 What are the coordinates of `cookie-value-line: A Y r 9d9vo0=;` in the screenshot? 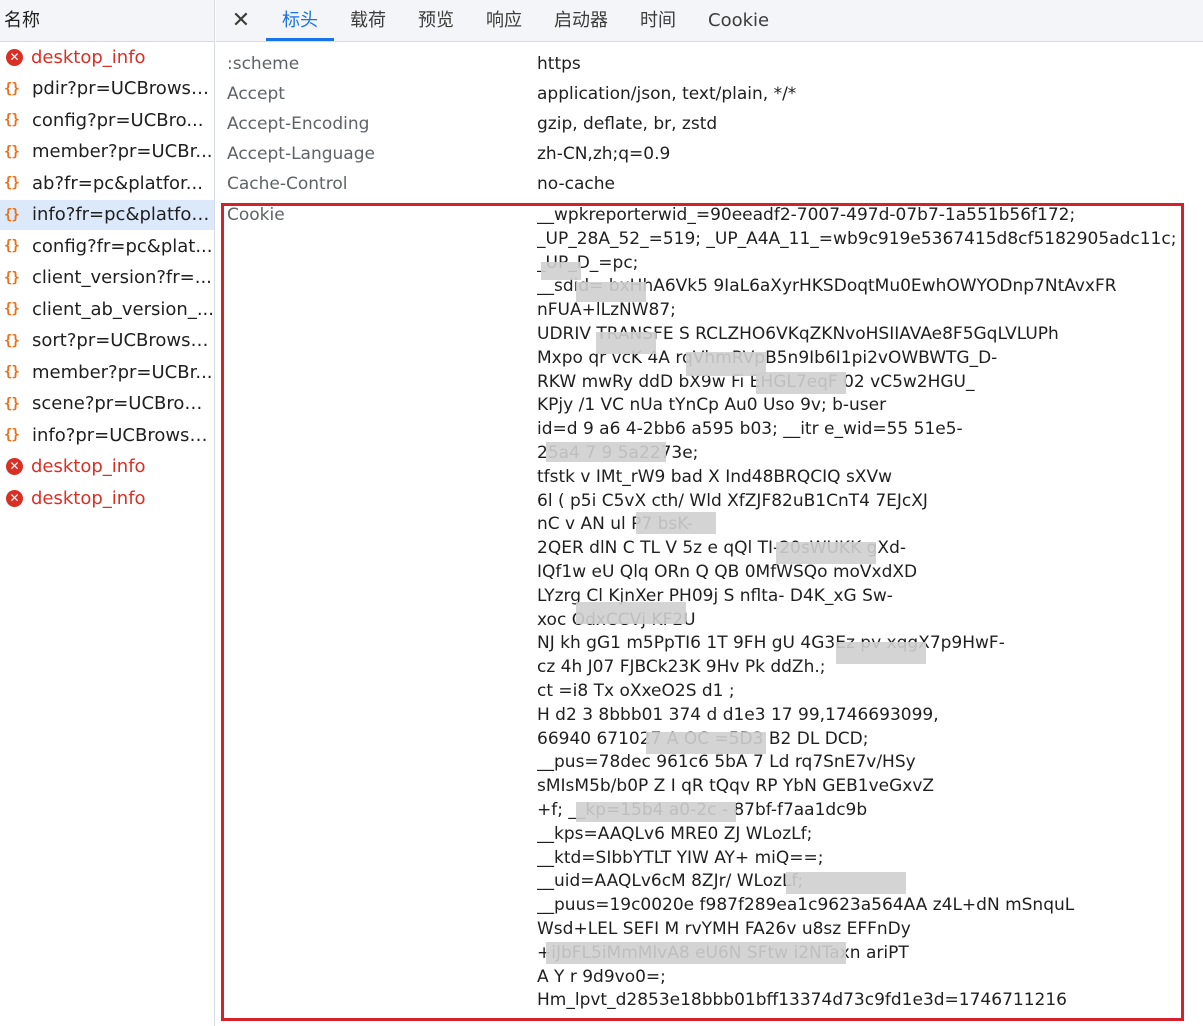 It's located at (601, 976).